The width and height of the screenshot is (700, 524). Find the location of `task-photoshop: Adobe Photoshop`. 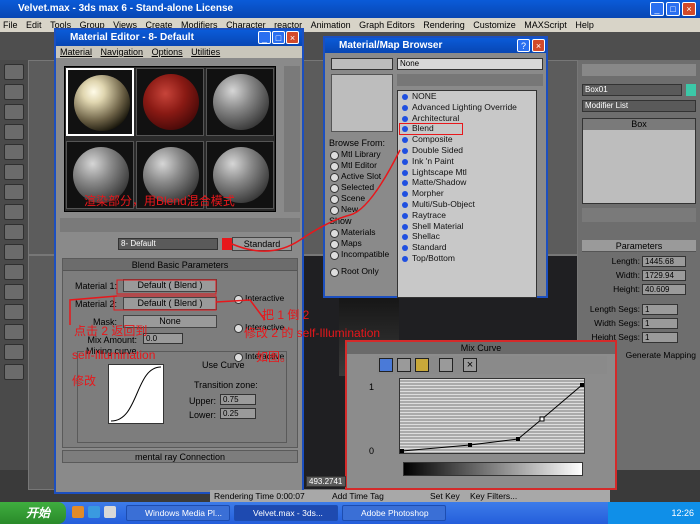

task-photoshop: Adobe Photoshop is located at coordinates (394, 513).